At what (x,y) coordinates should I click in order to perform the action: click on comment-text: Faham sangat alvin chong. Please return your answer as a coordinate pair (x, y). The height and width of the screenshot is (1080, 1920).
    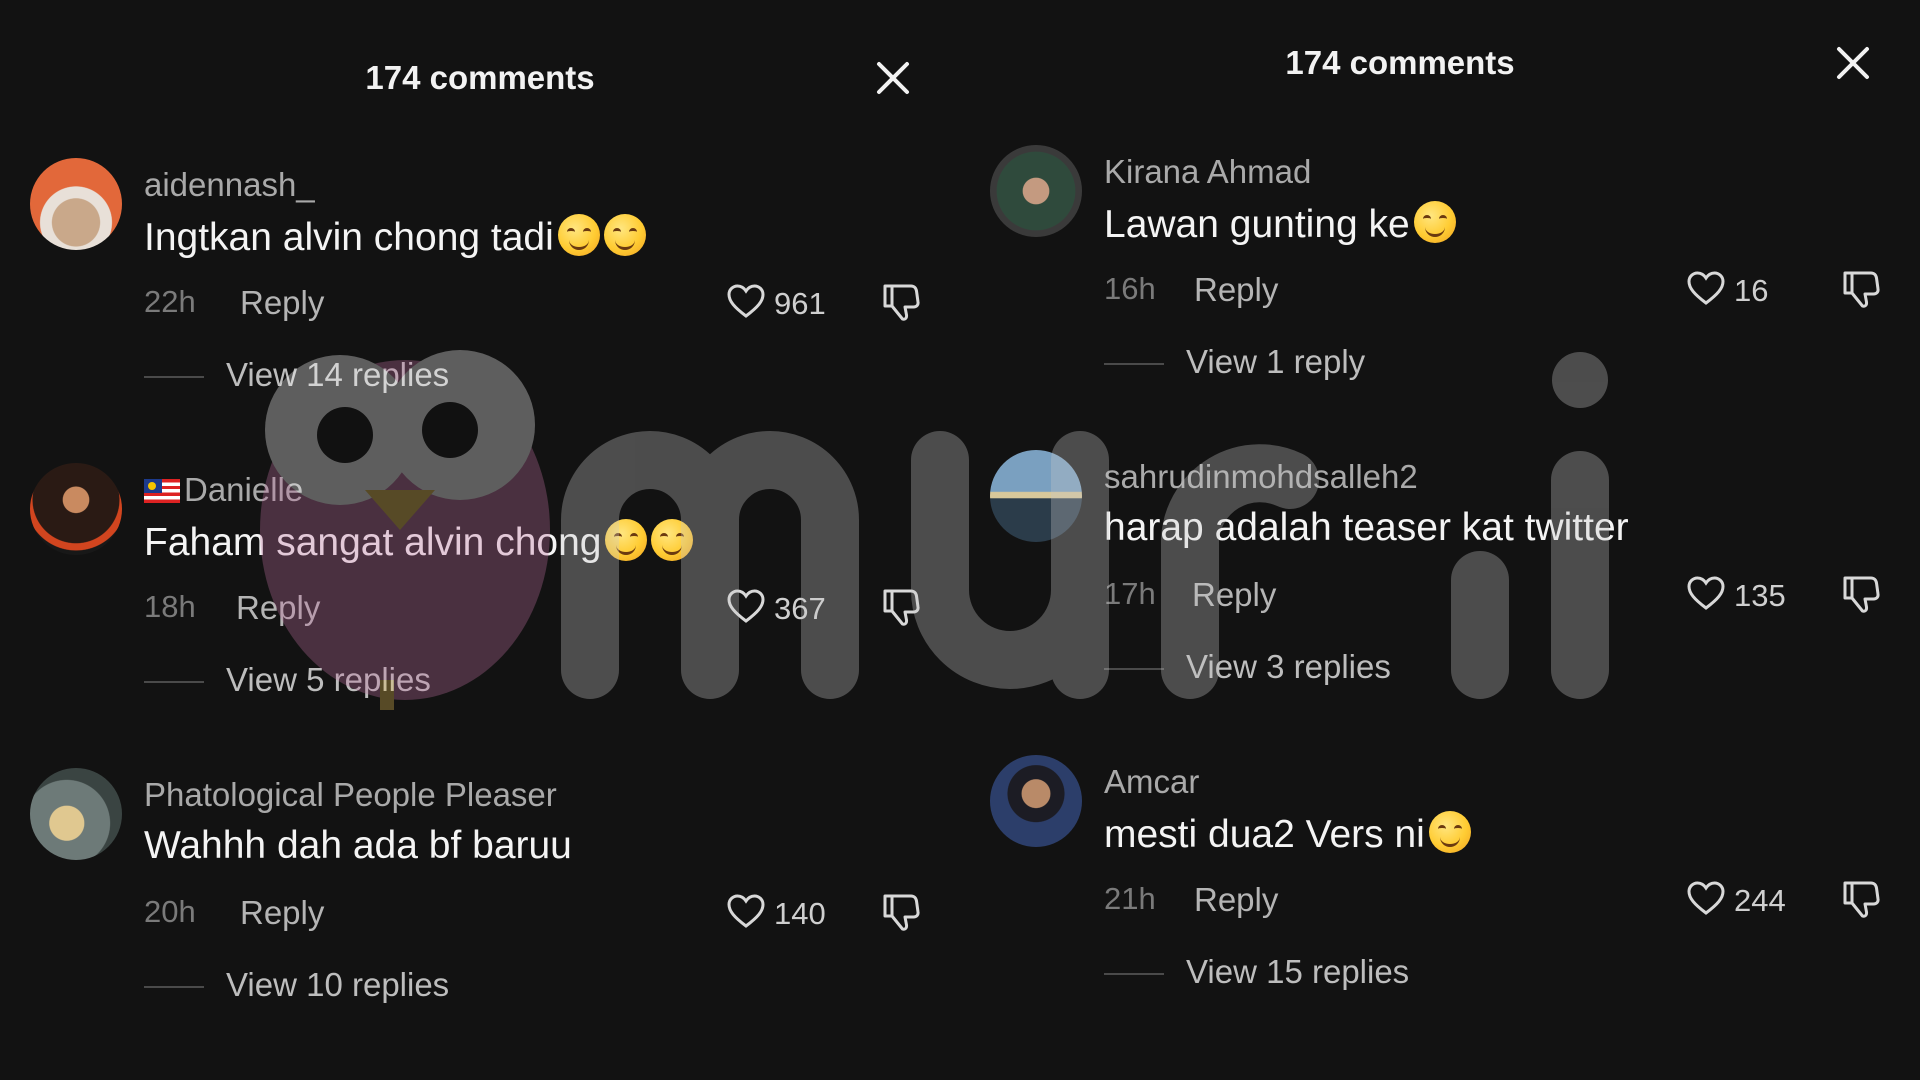
    Looking at the image, I should click on (419, 542).